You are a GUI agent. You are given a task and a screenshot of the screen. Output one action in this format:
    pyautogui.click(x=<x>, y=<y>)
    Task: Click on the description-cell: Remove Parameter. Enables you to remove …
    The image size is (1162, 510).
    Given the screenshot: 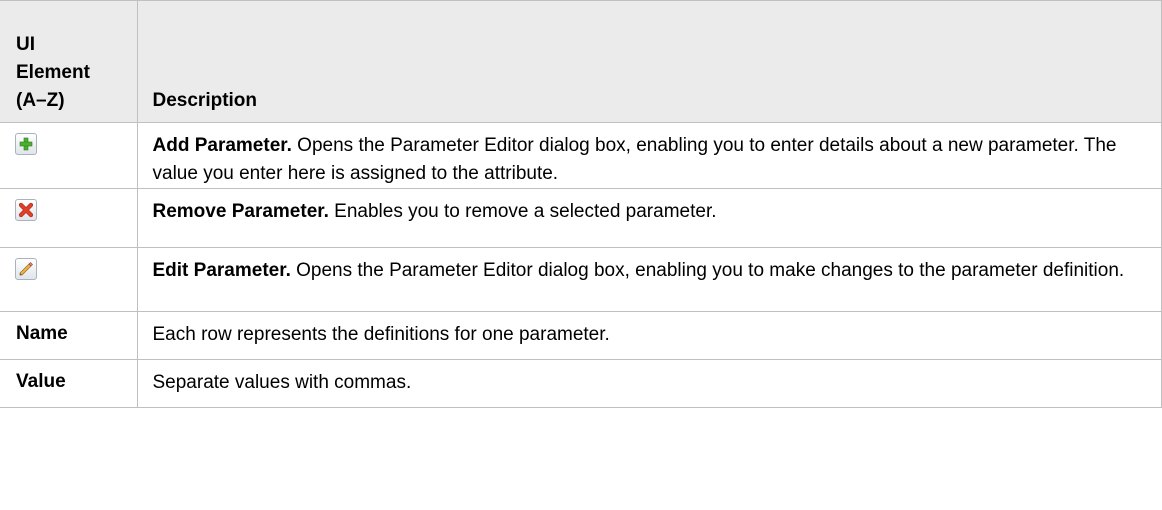 What is the action you would take?
    pyautogui.click(x=649, y=218)
    